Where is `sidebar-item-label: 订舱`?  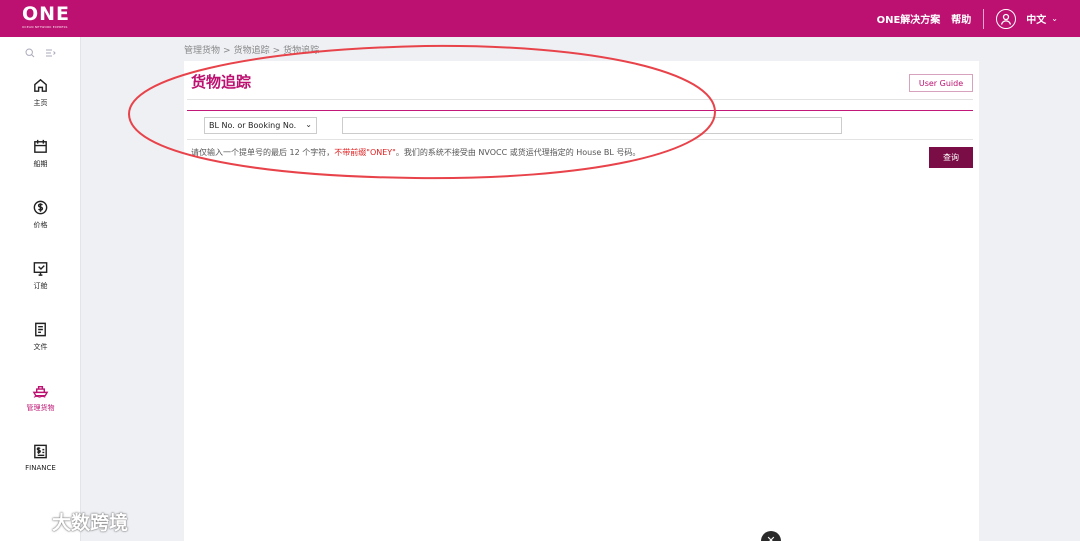 sidebar-item-label: 订舱 is located at coordinates (40, 286).